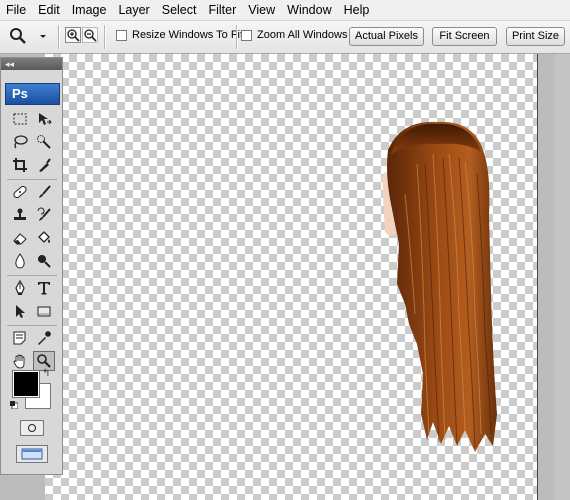 This screenshot has width=570, height=500. I want to click on paint-bucket-tool, so click(44, 238).